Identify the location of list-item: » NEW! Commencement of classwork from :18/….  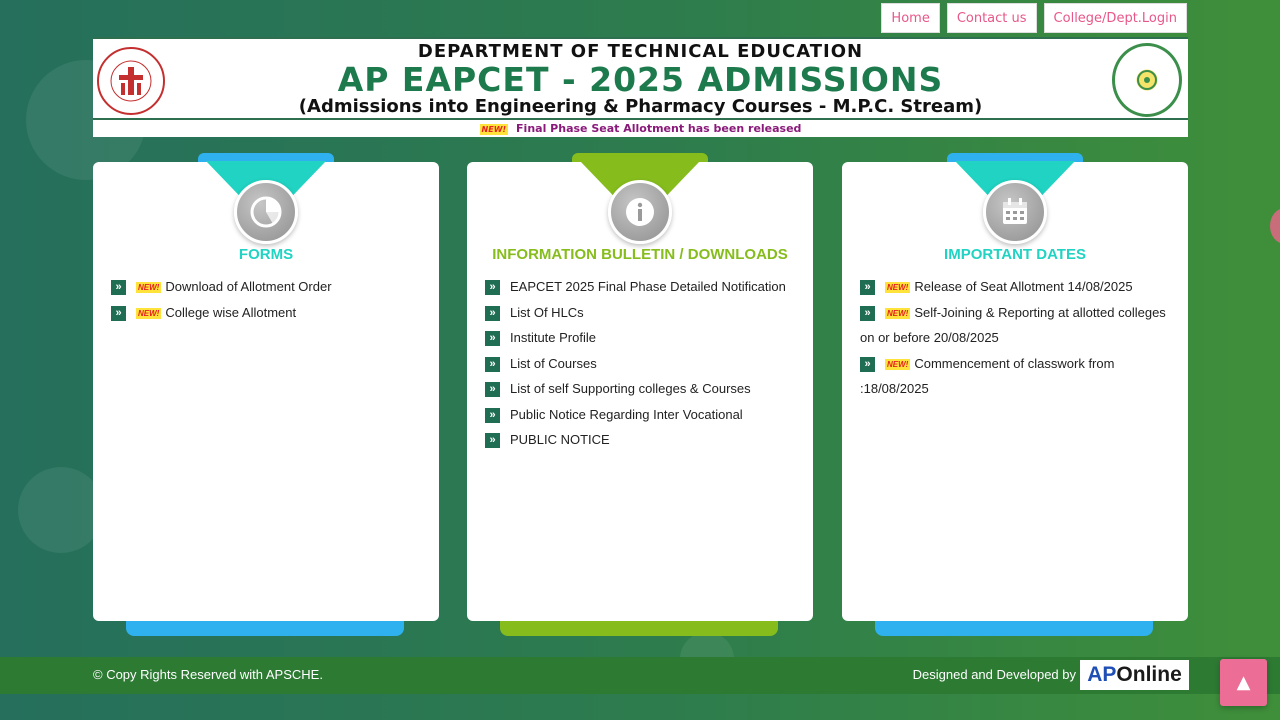
(1017, 376).